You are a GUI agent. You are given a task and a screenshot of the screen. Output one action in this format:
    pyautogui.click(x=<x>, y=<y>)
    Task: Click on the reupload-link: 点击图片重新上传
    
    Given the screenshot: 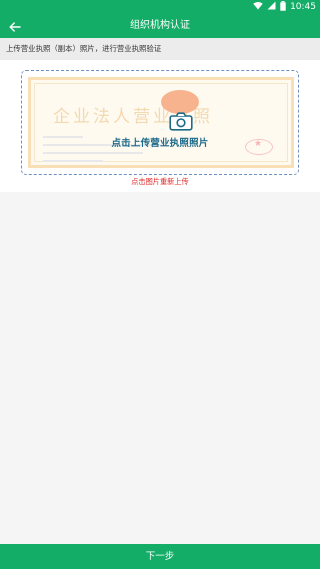 What is the action you would take?
    pyautogui.click(x=160, y=182)
    